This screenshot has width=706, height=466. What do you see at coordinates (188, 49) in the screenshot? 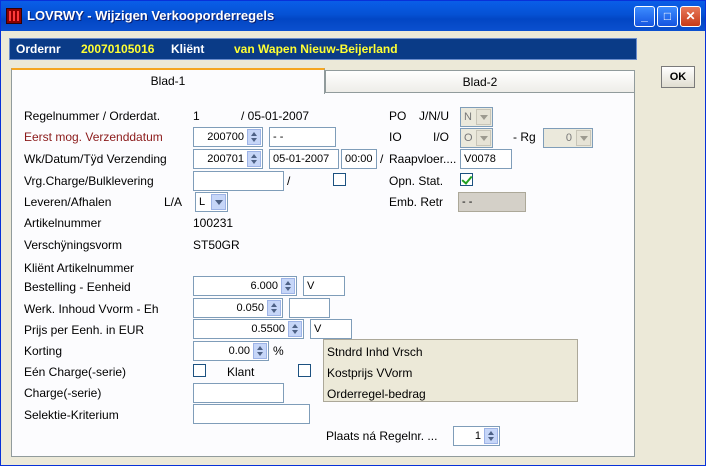
I see `client-label: Kliënt` at bounding box center [188, 49].